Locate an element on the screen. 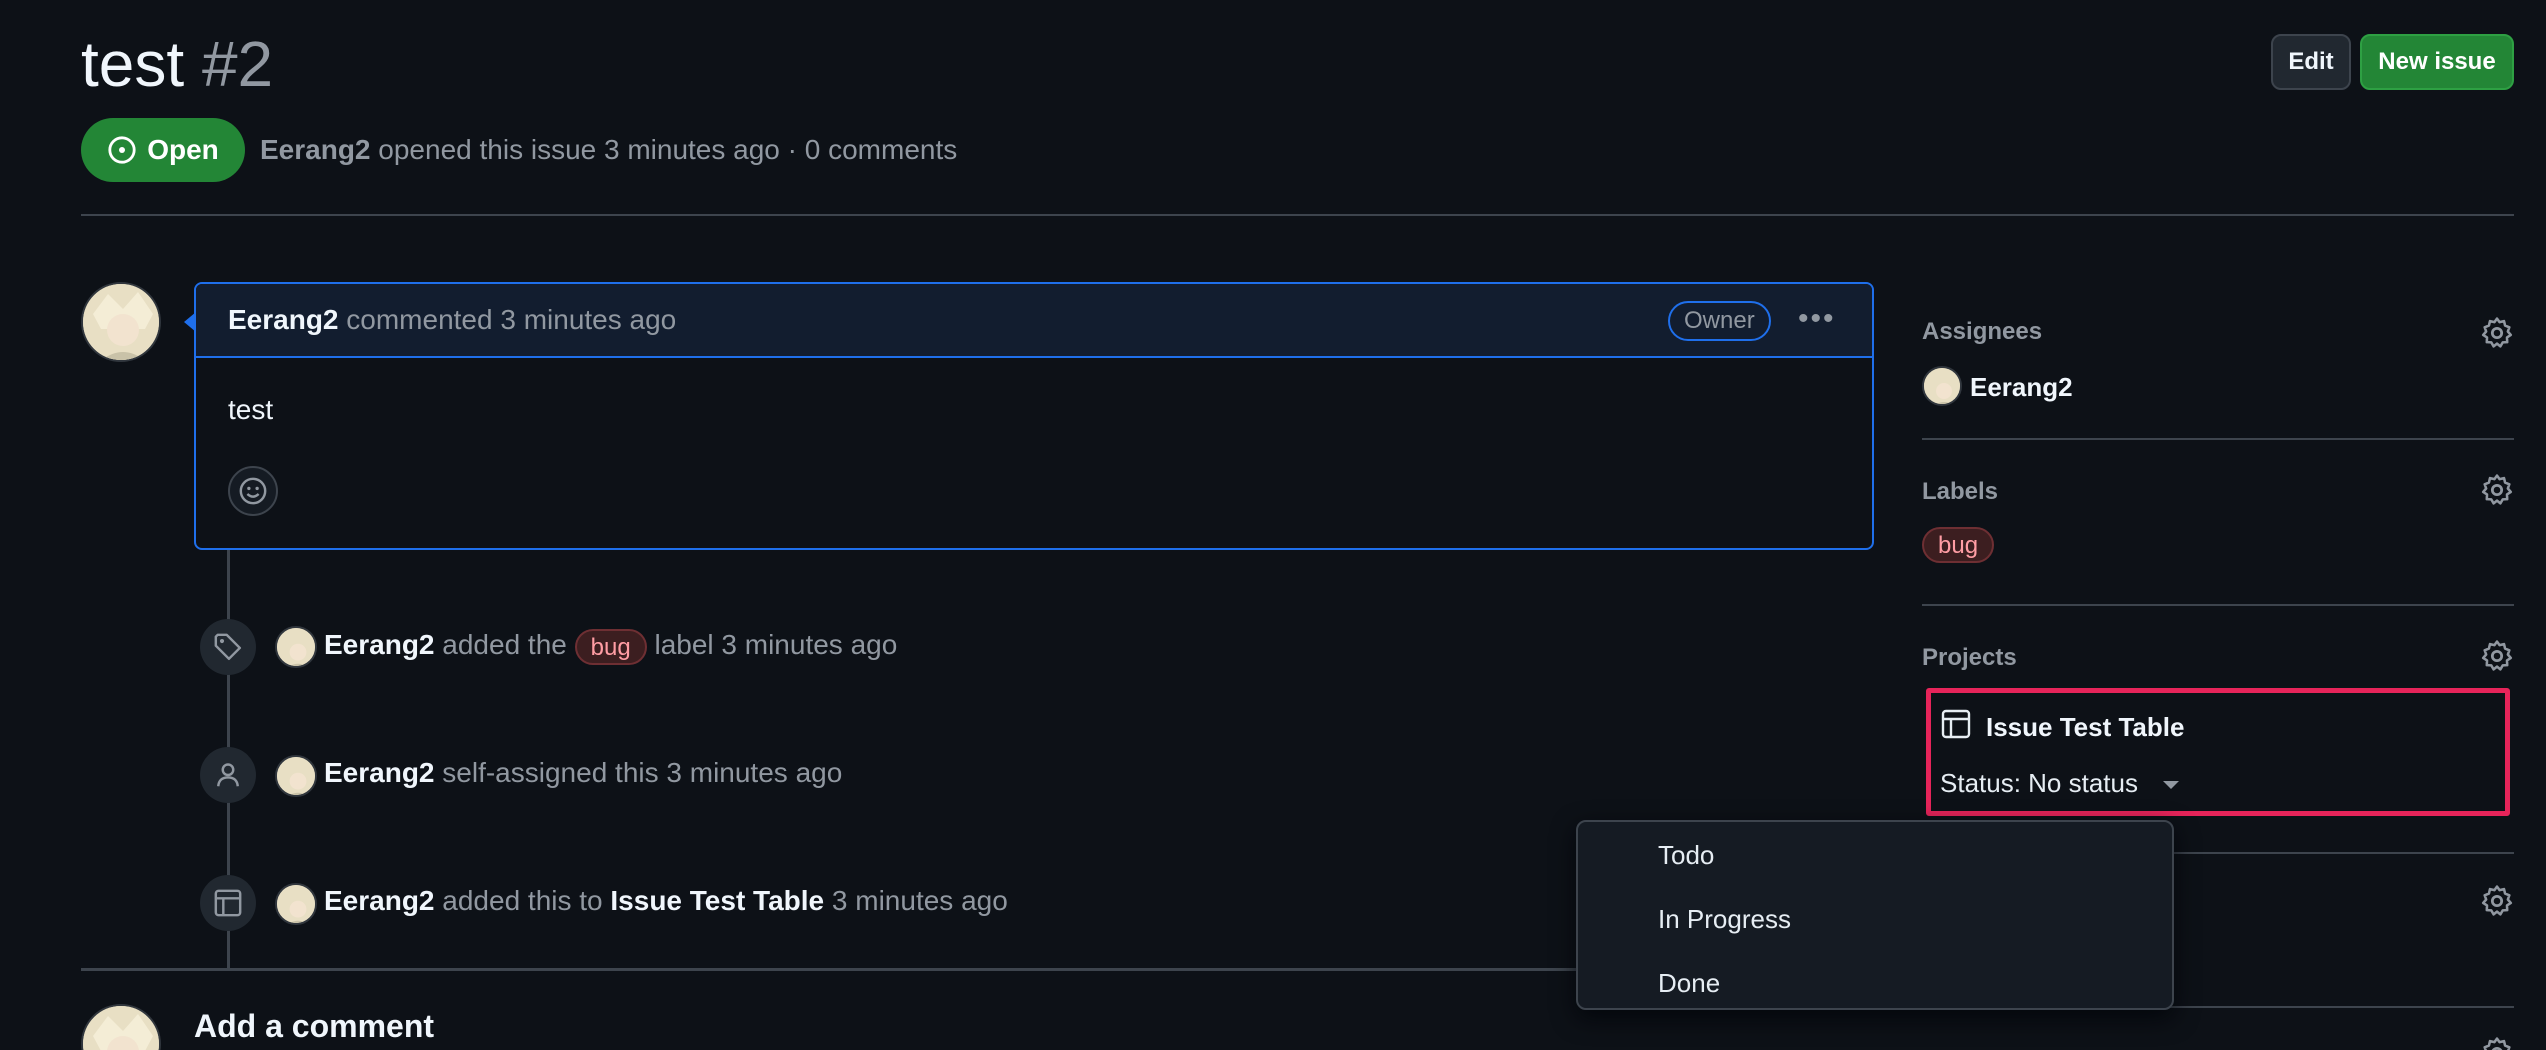 This screenshot has width=2546, height=1050. status-option-done: Done is located at coordinates (1689, 983).